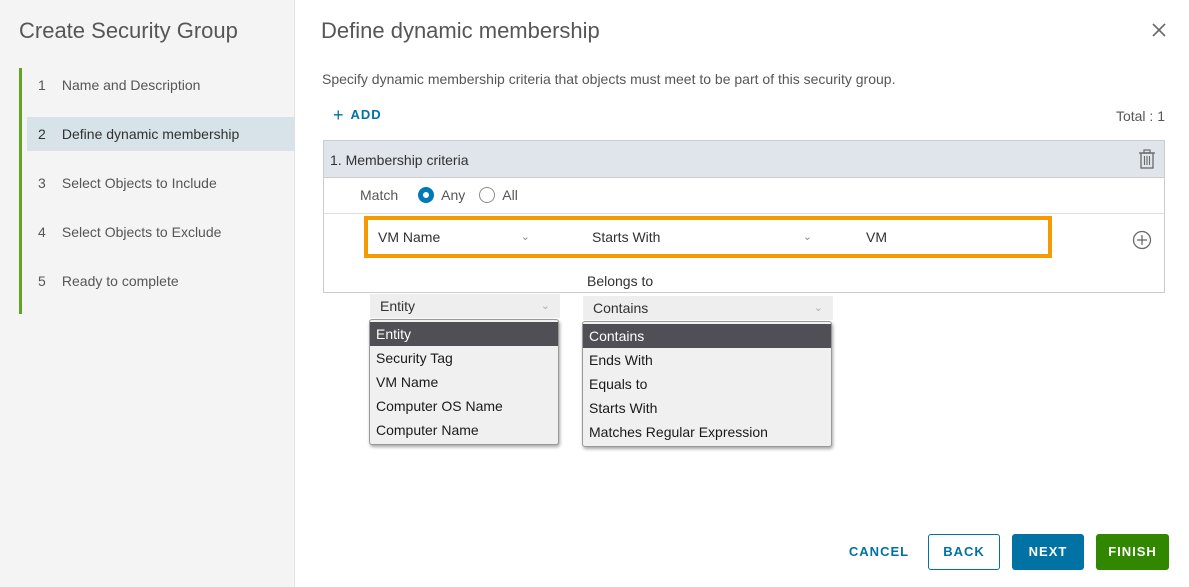 Image resolution: width=1189 pixels, height=587 pixels. I want to click on match-all-option: All, so click(498, 195).